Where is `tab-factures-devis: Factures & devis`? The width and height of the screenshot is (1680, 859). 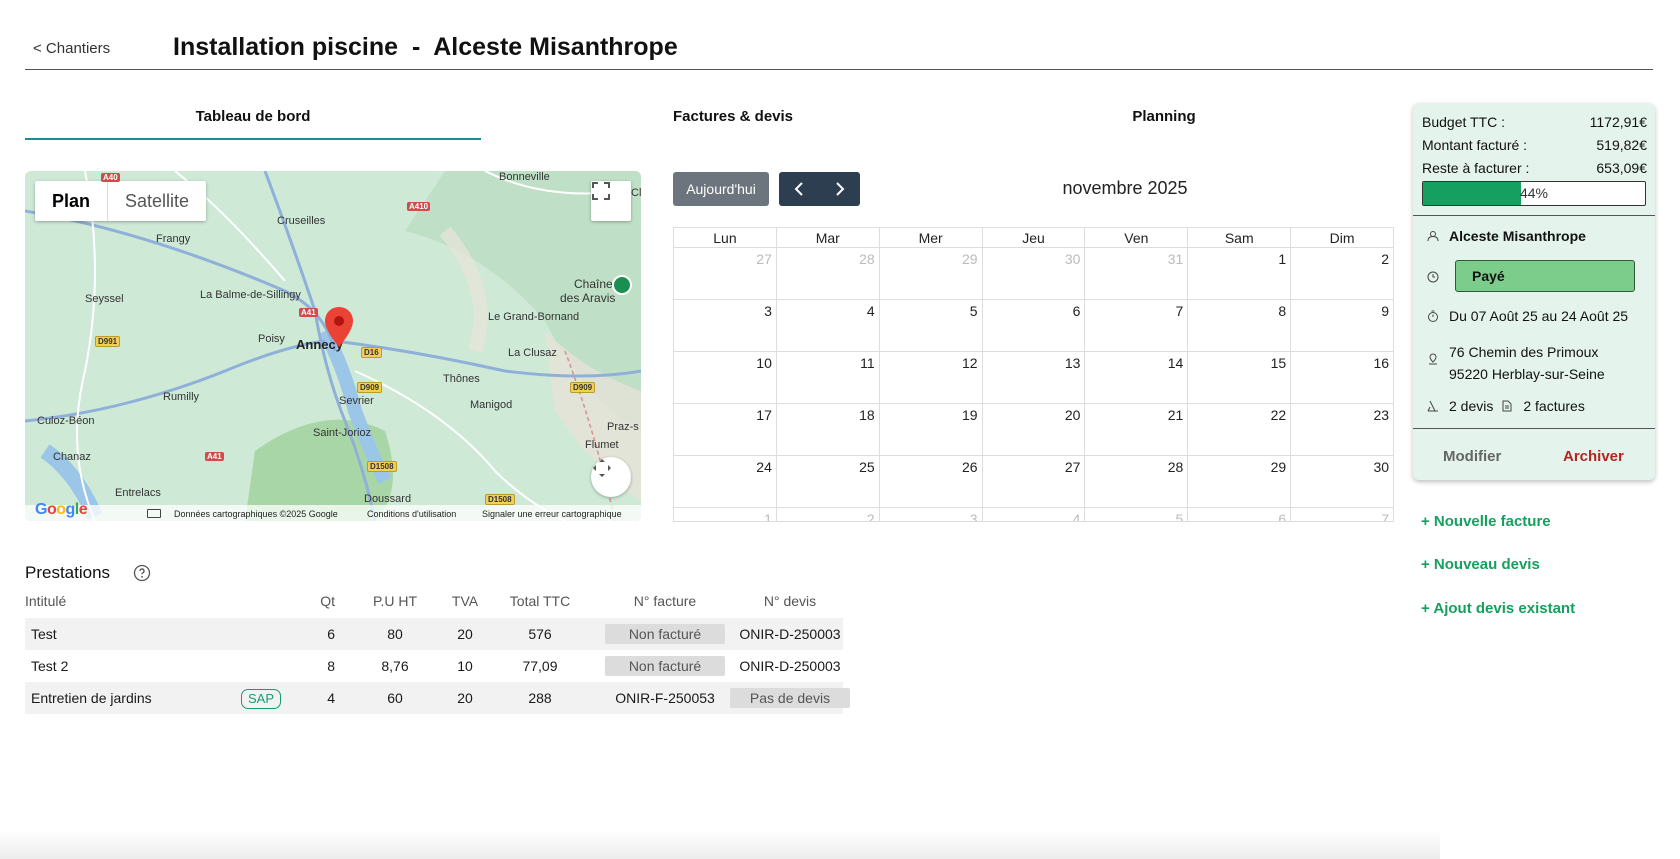 tab-factures-devis: Factures & devis is located at coordinates (733, 121).